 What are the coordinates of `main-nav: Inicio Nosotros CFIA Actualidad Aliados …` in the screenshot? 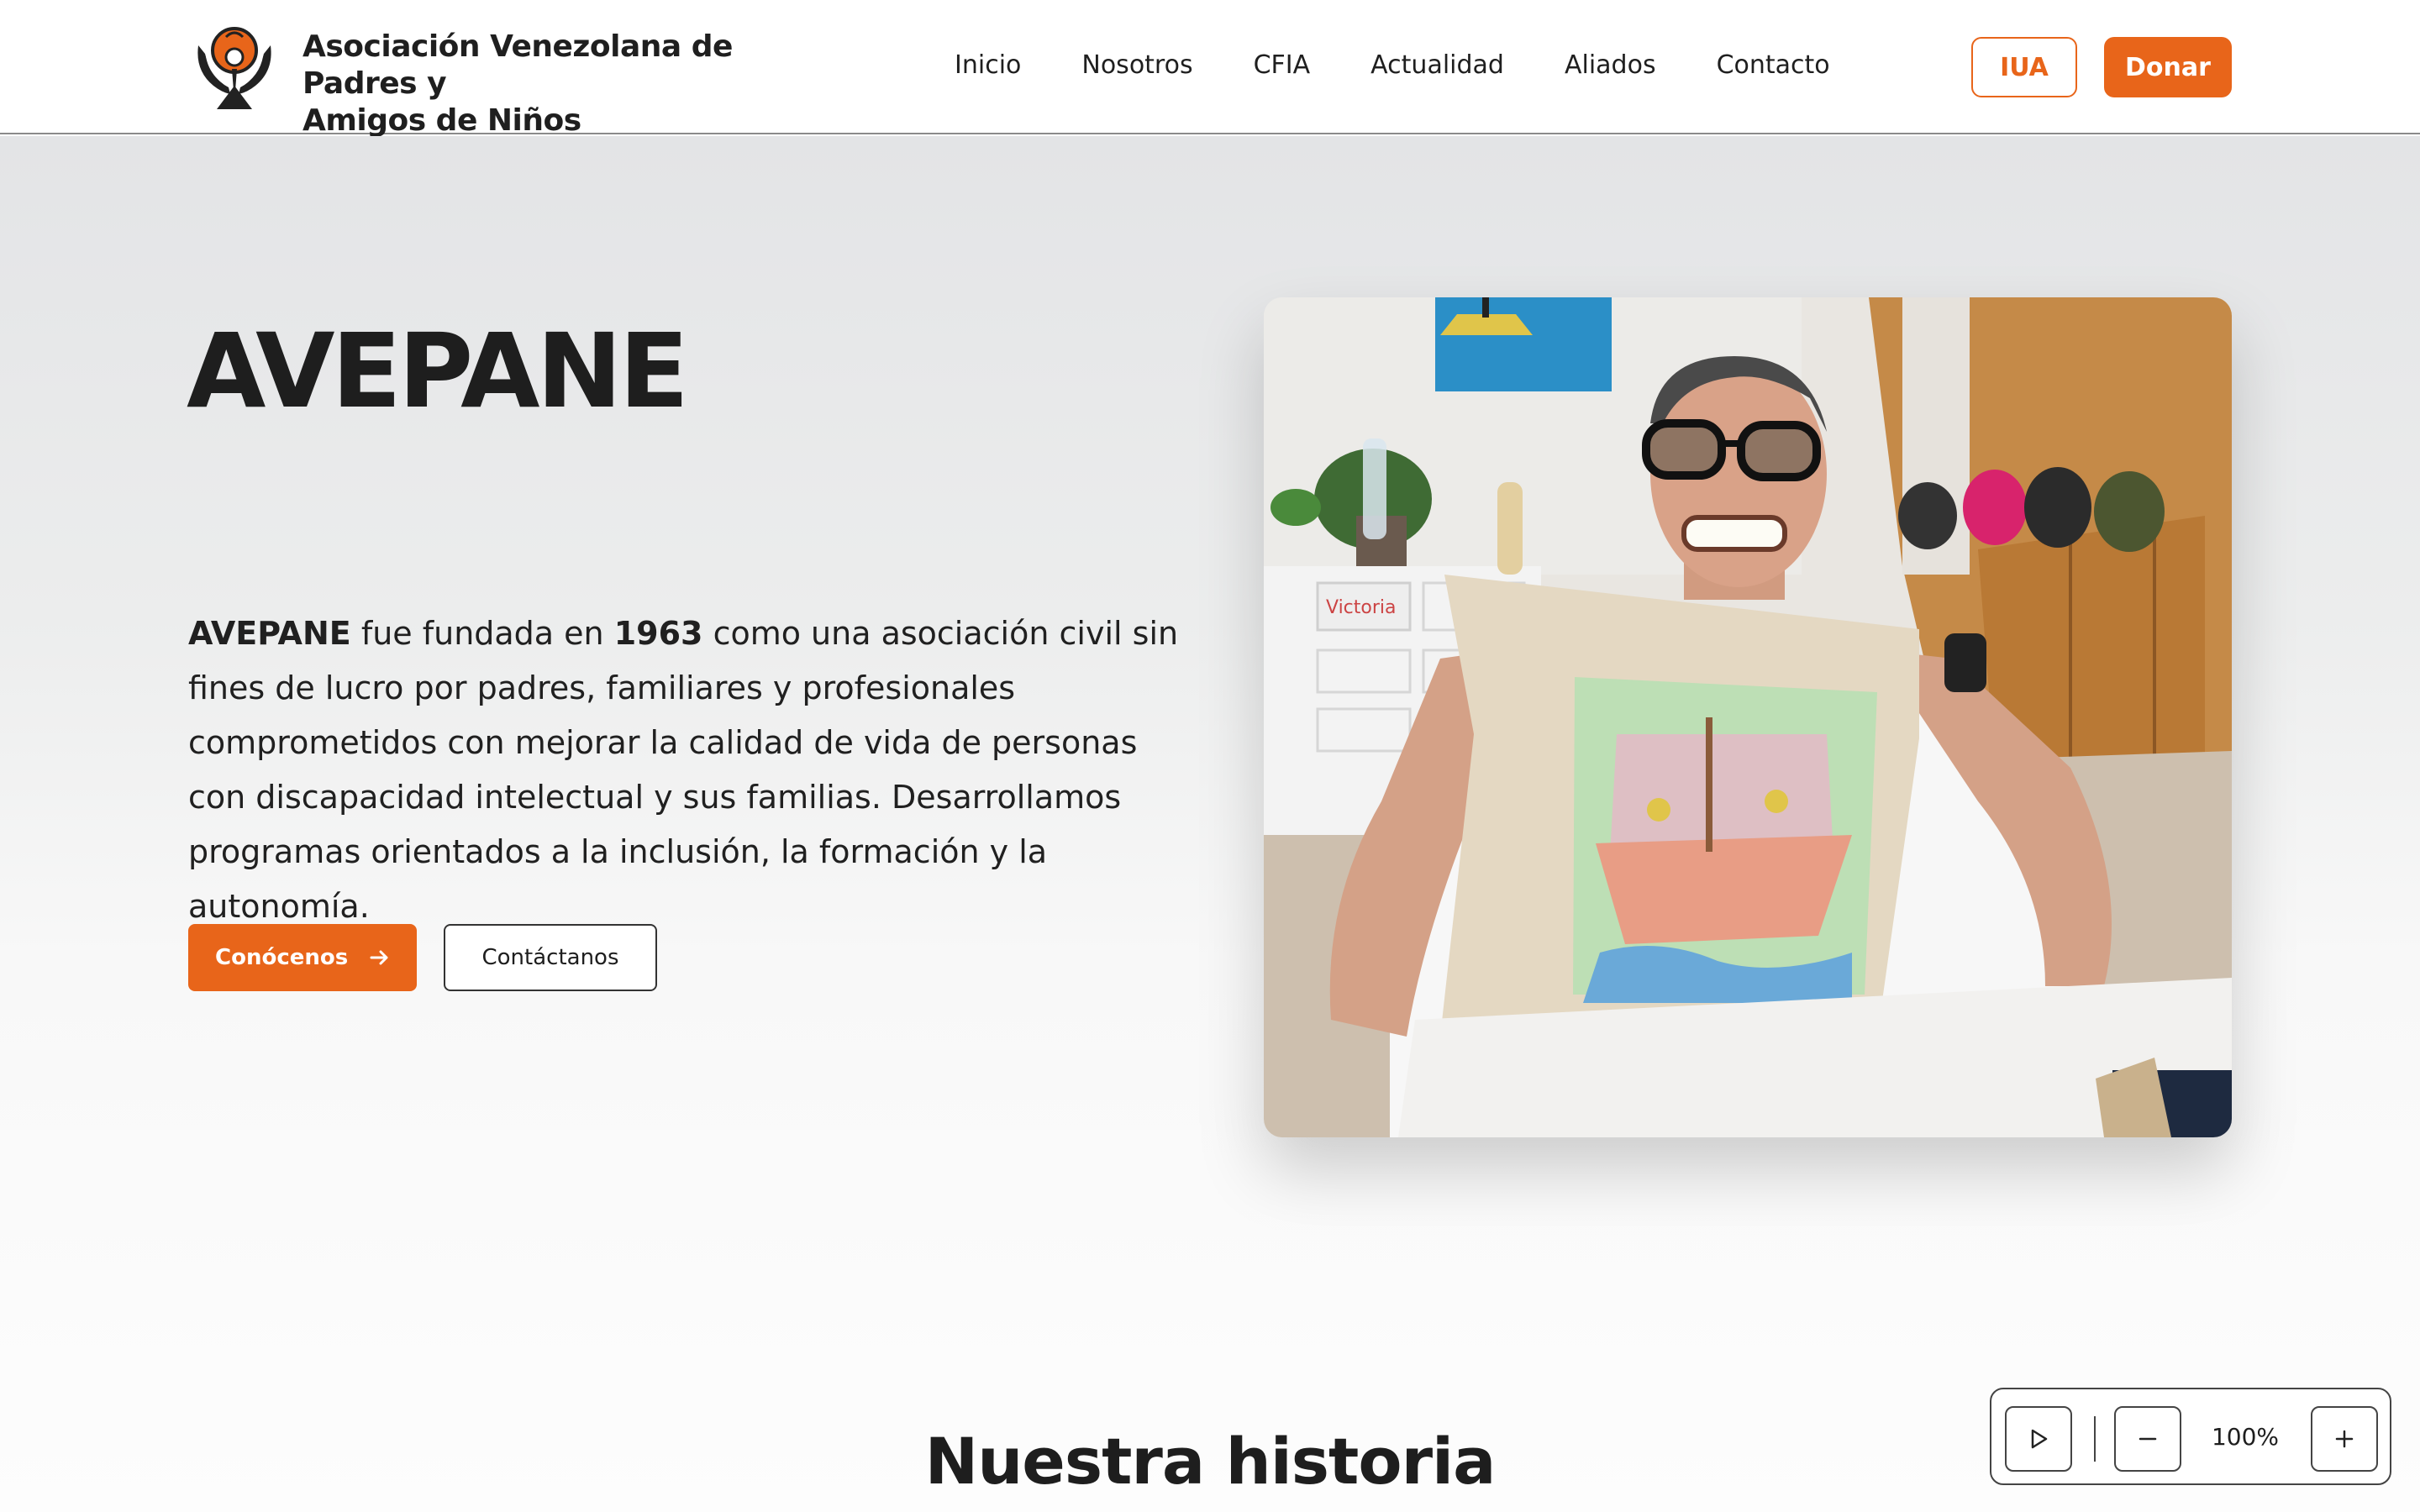 It's located at (1392, 65).